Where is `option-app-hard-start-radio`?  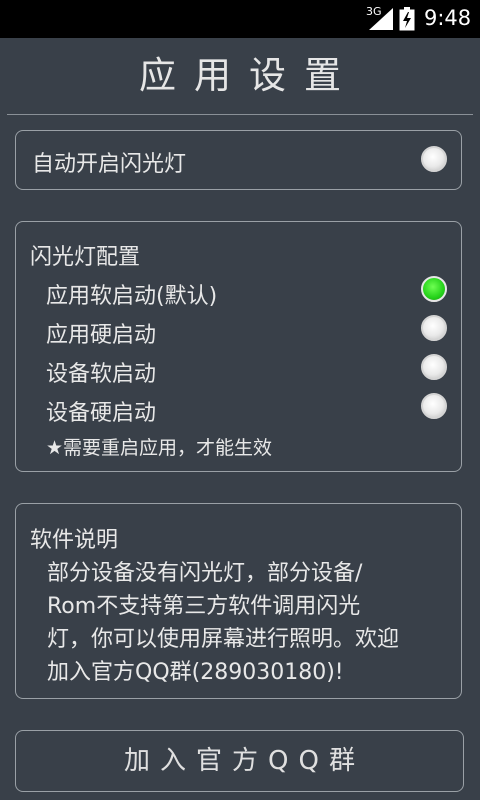
option-app-hard-start-radio is located at coordinates (434, 328).